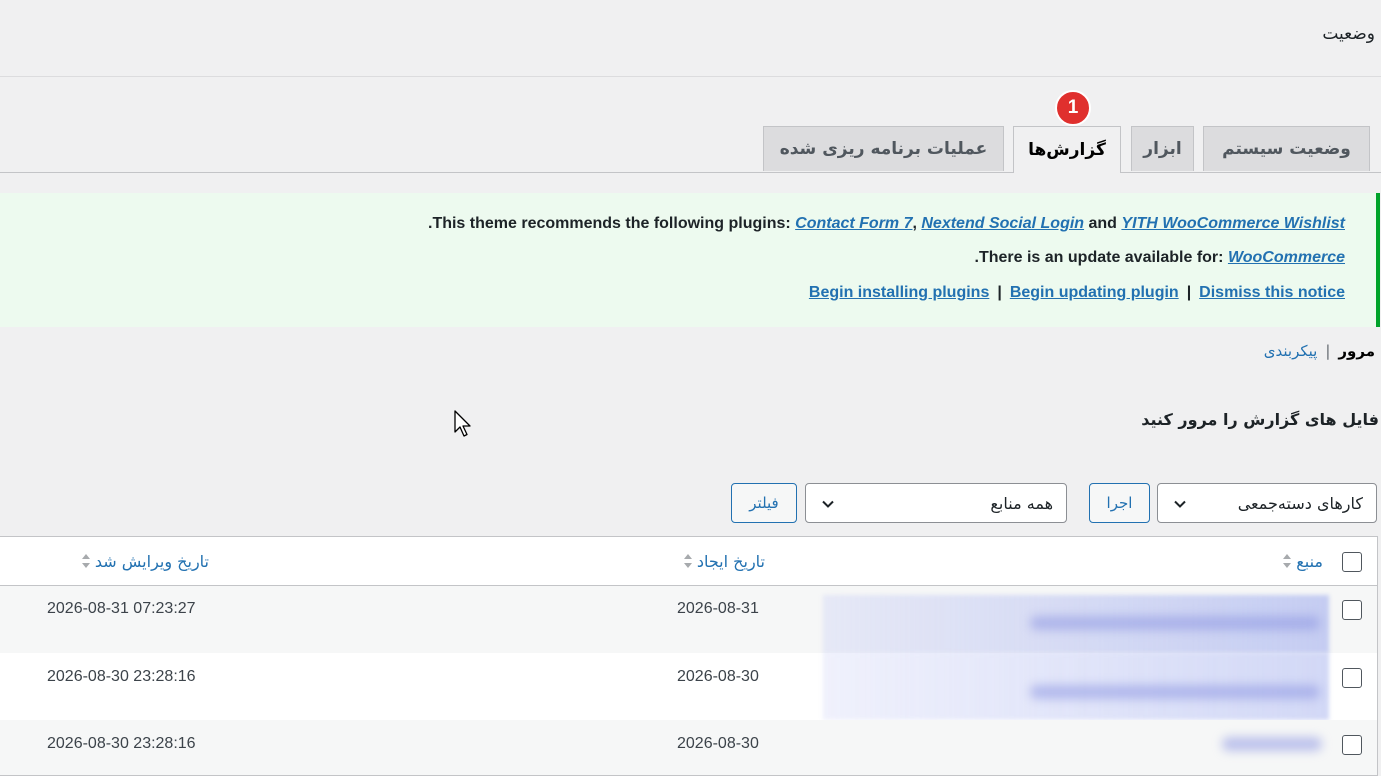 Image resolution: width=1381 pixels, height=776 pixels. I want to click on table-header: منبع تاریخ ایجاد تاریخ ویرایش شد, so click(688, 561).